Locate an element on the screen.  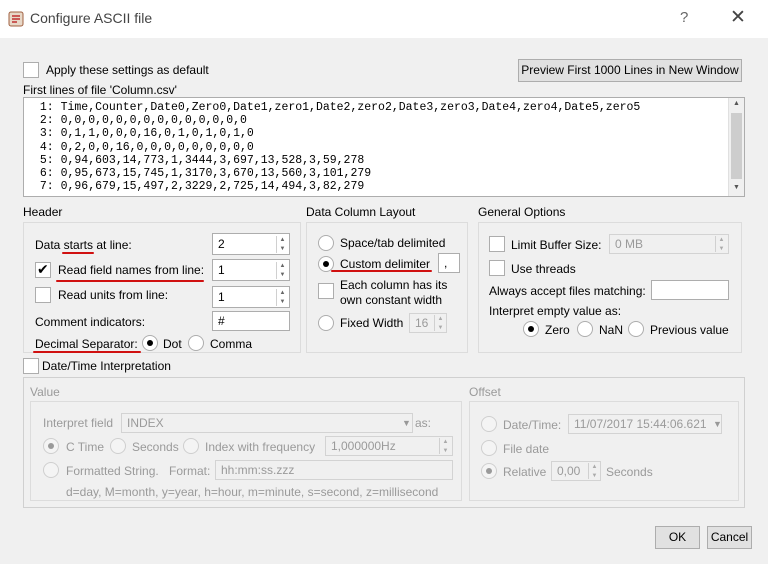
formatted-string-label: Formatted String. is located at coordinates (112, 471).